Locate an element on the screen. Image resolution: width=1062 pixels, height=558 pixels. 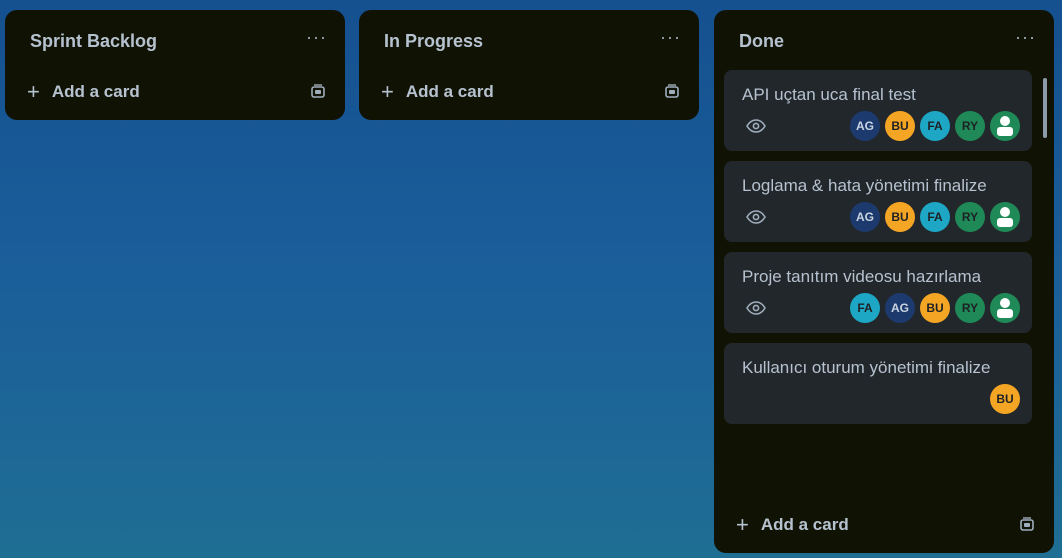
list-header: Sprint Backlog ··· is located at coordinates (175, 41).